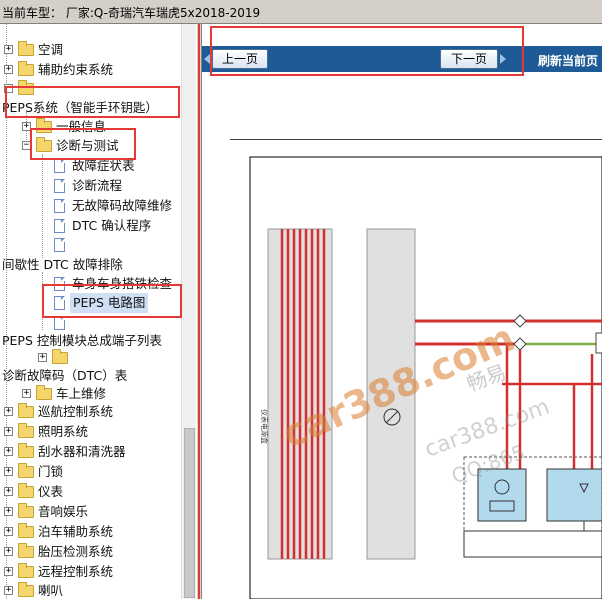 The image size is (602, 599). What do you see at coordinates (264, 426) in the screenshot?
I see `fuse-box-label: 仪表电源盒` at bounding box center [264, 426].